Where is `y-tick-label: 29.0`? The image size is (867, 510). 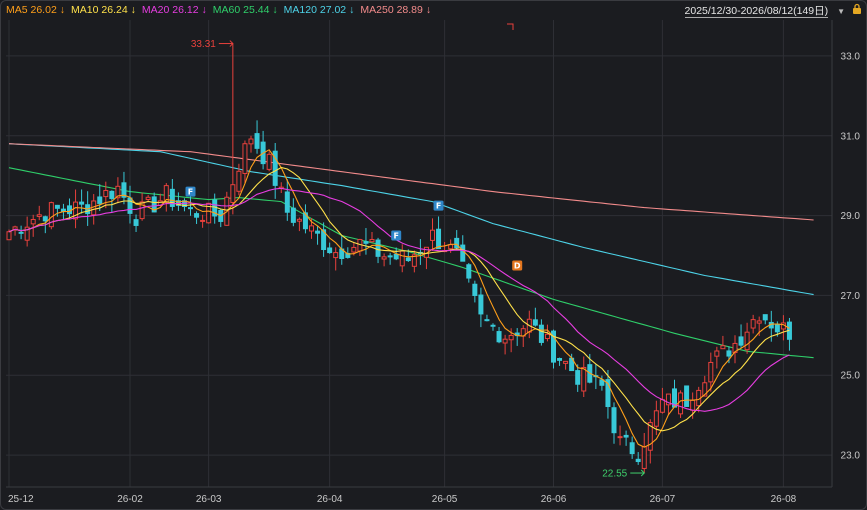 y-tick-label: 29.0 is located at coordinates (851, 216).